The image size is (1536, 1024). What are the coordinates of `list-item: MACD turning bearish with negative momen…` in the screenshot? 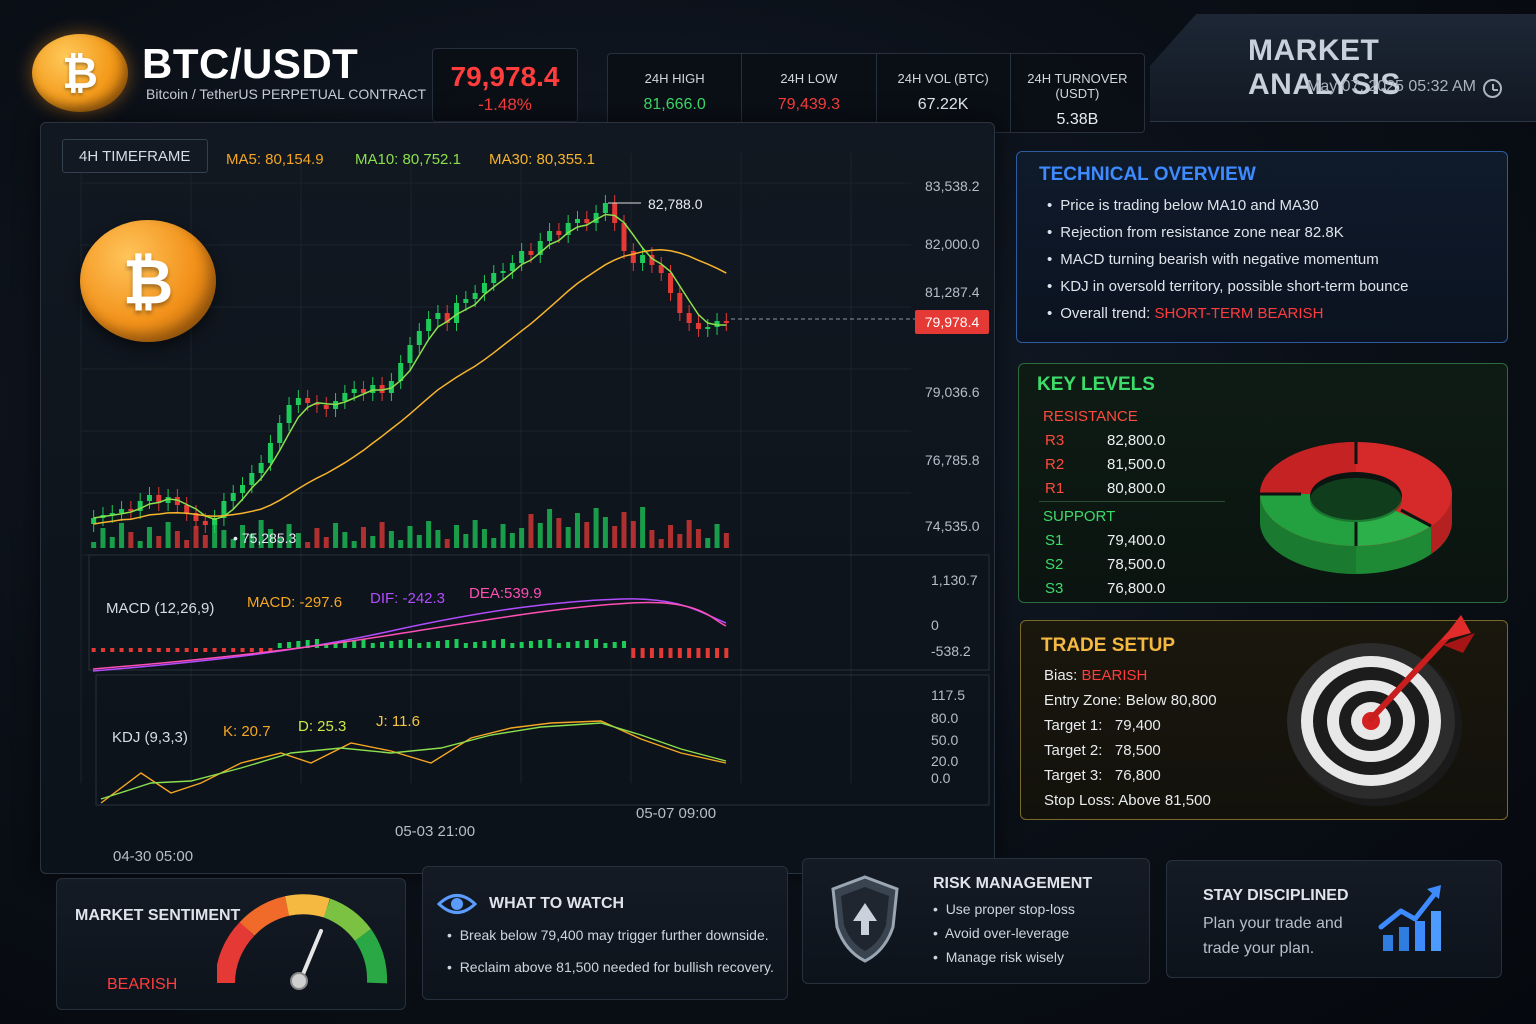 It's located at (1227, 259).